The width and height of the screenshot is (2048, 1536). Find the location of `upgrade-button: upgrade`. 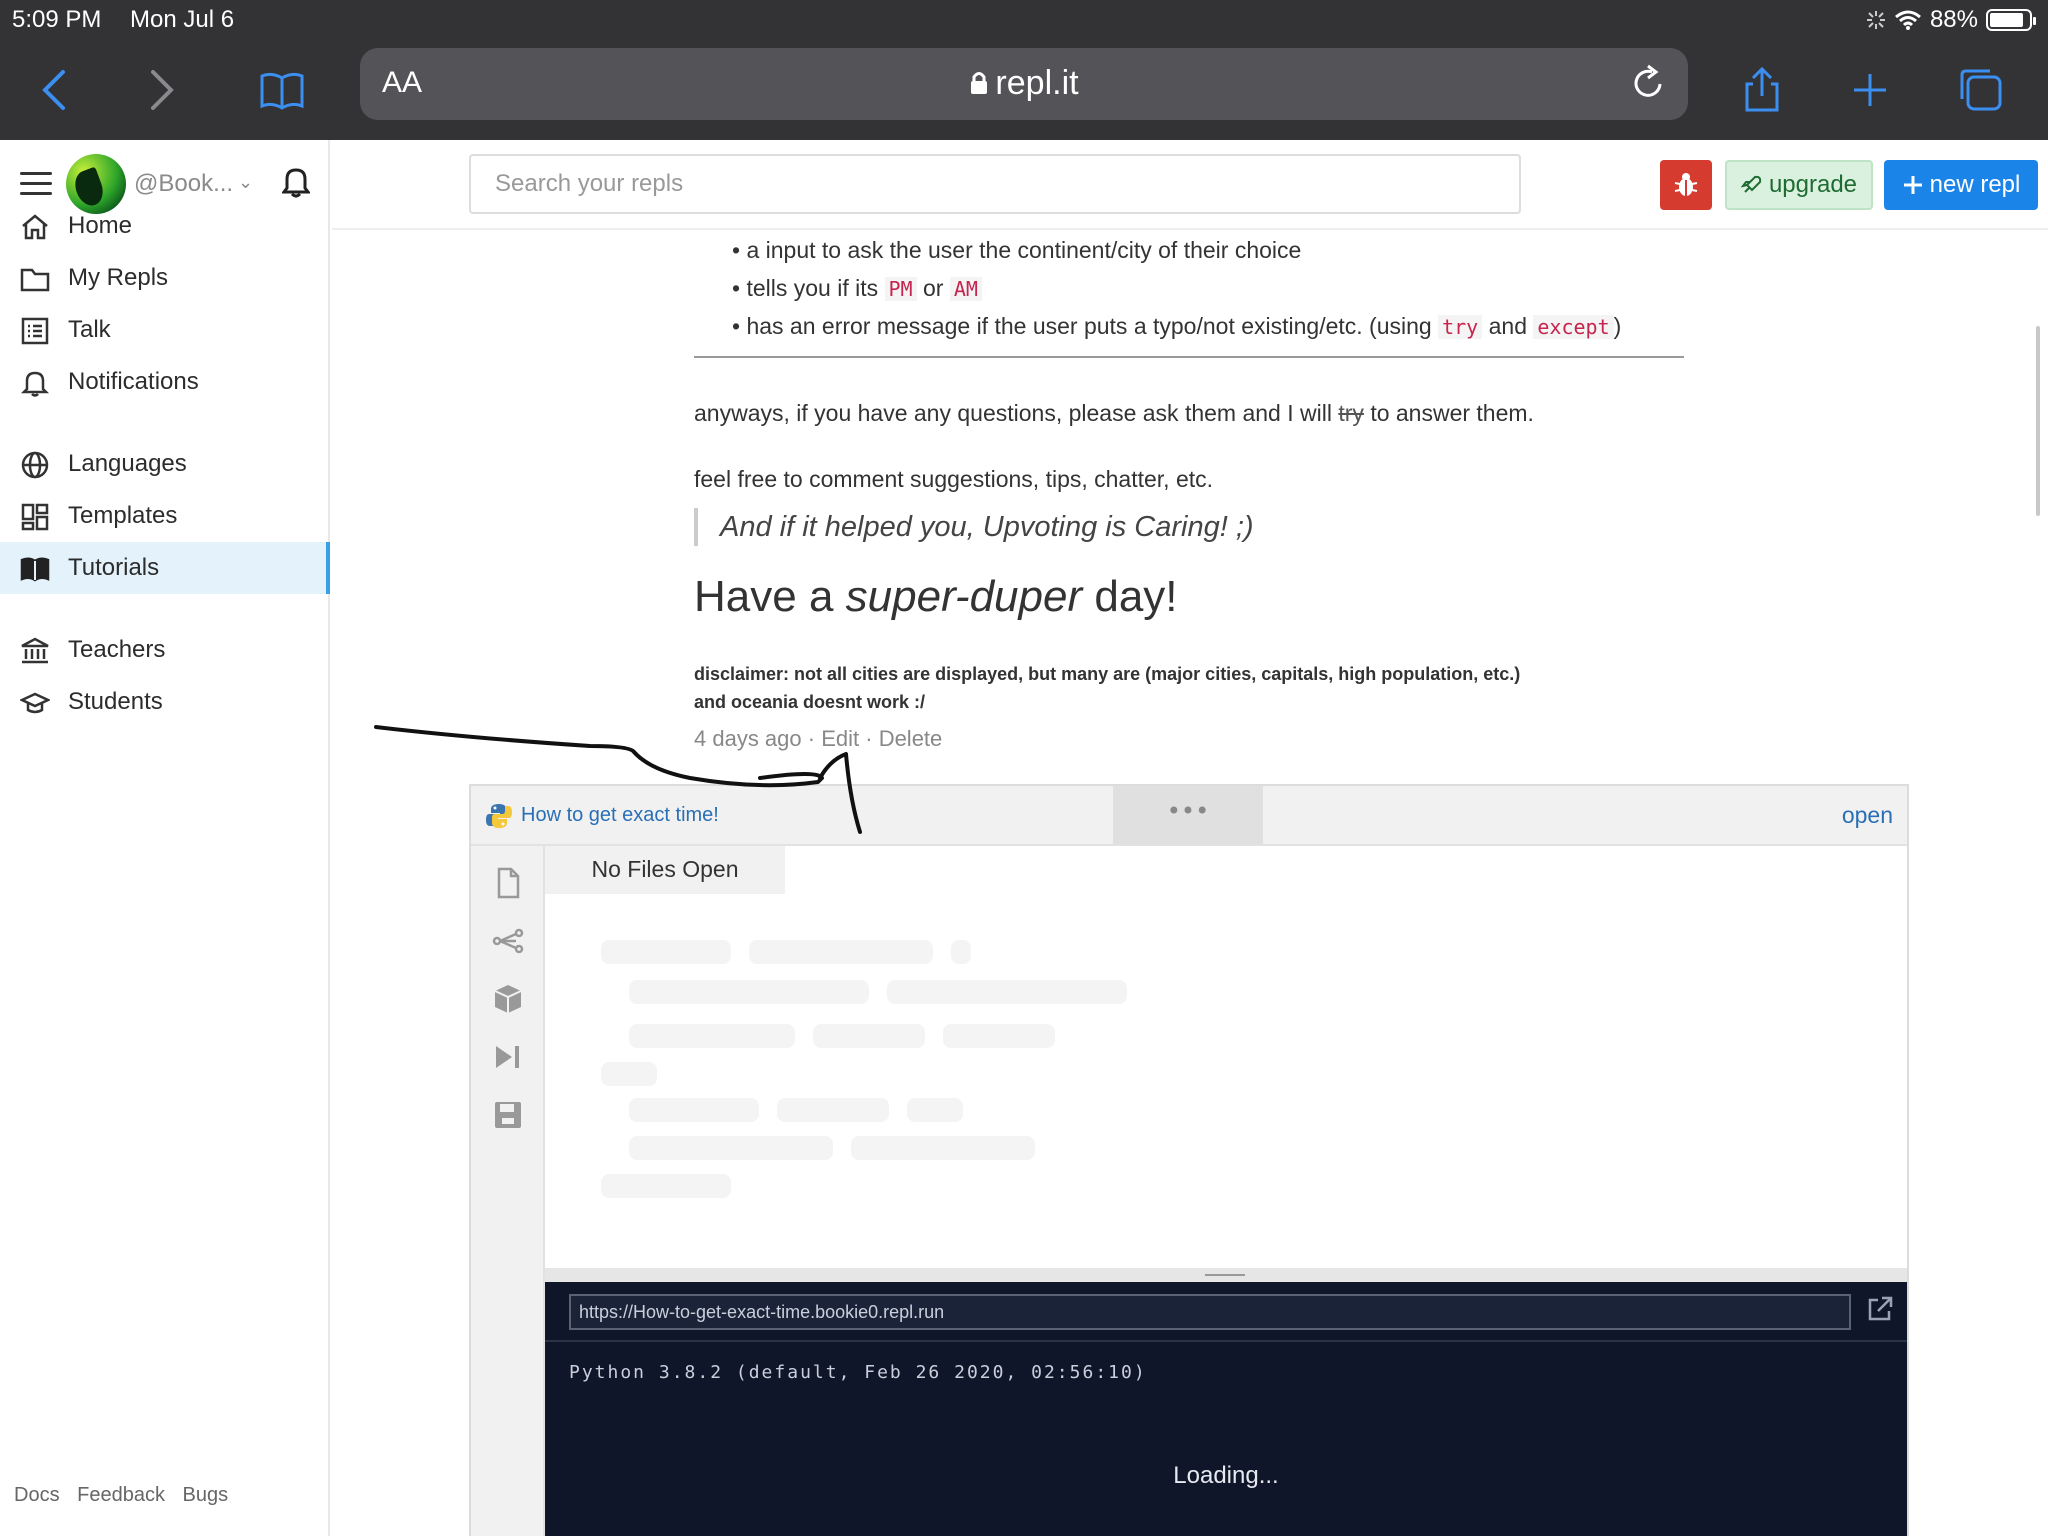

upgrade-button: upgrade is located at coordinates (1799, 185).